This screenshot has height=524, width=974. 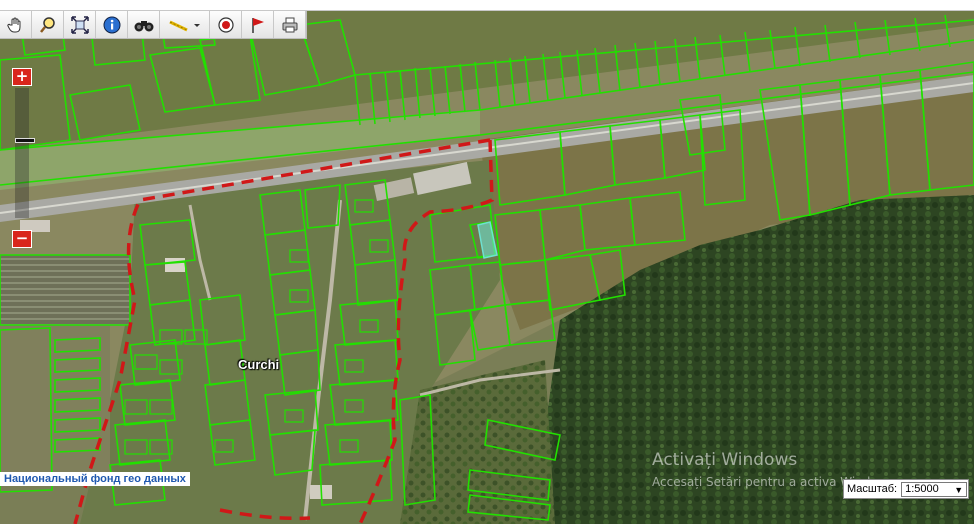 I want to click on measure-tool-button, so click(x=185, y=24).